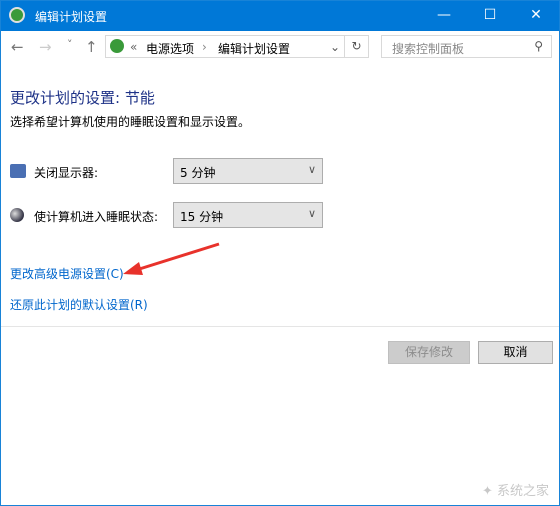  I want to click on maximize-button: ☐, so click(490, 16).